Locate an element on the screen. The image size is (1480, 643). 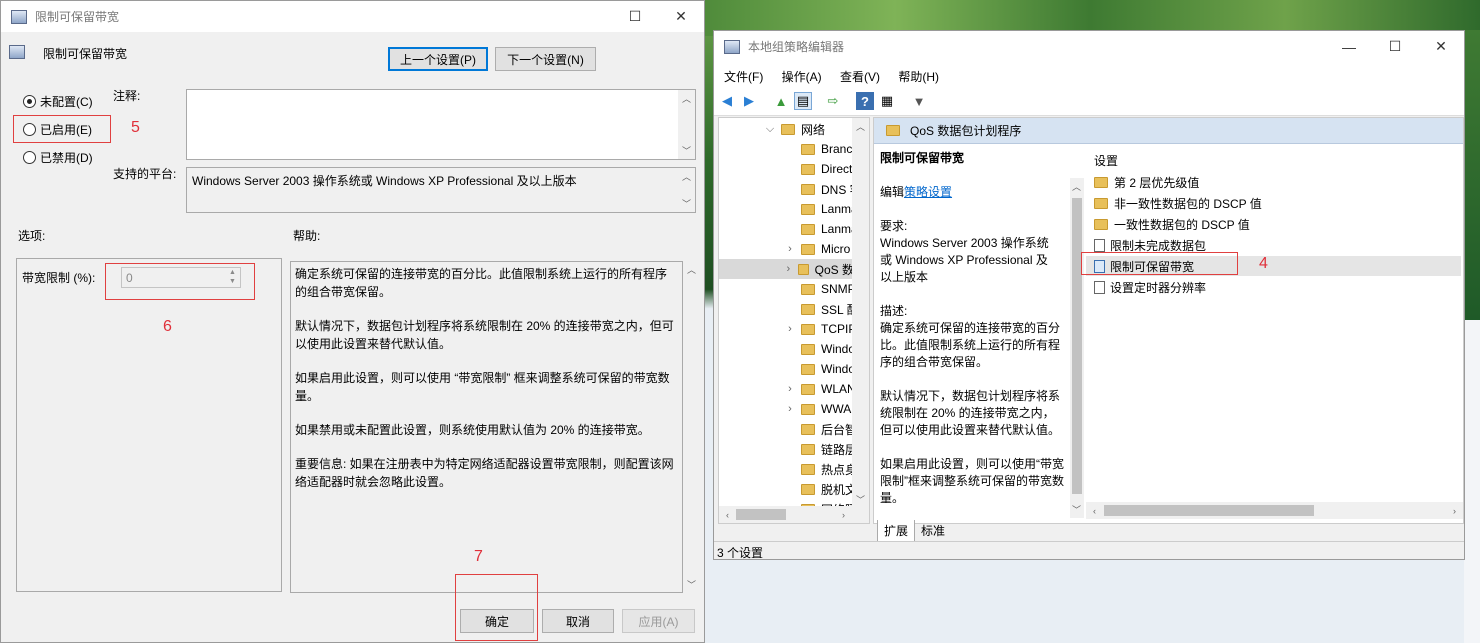
radio-not-configured: 未配置(C) is located at coordinates (58, 101).